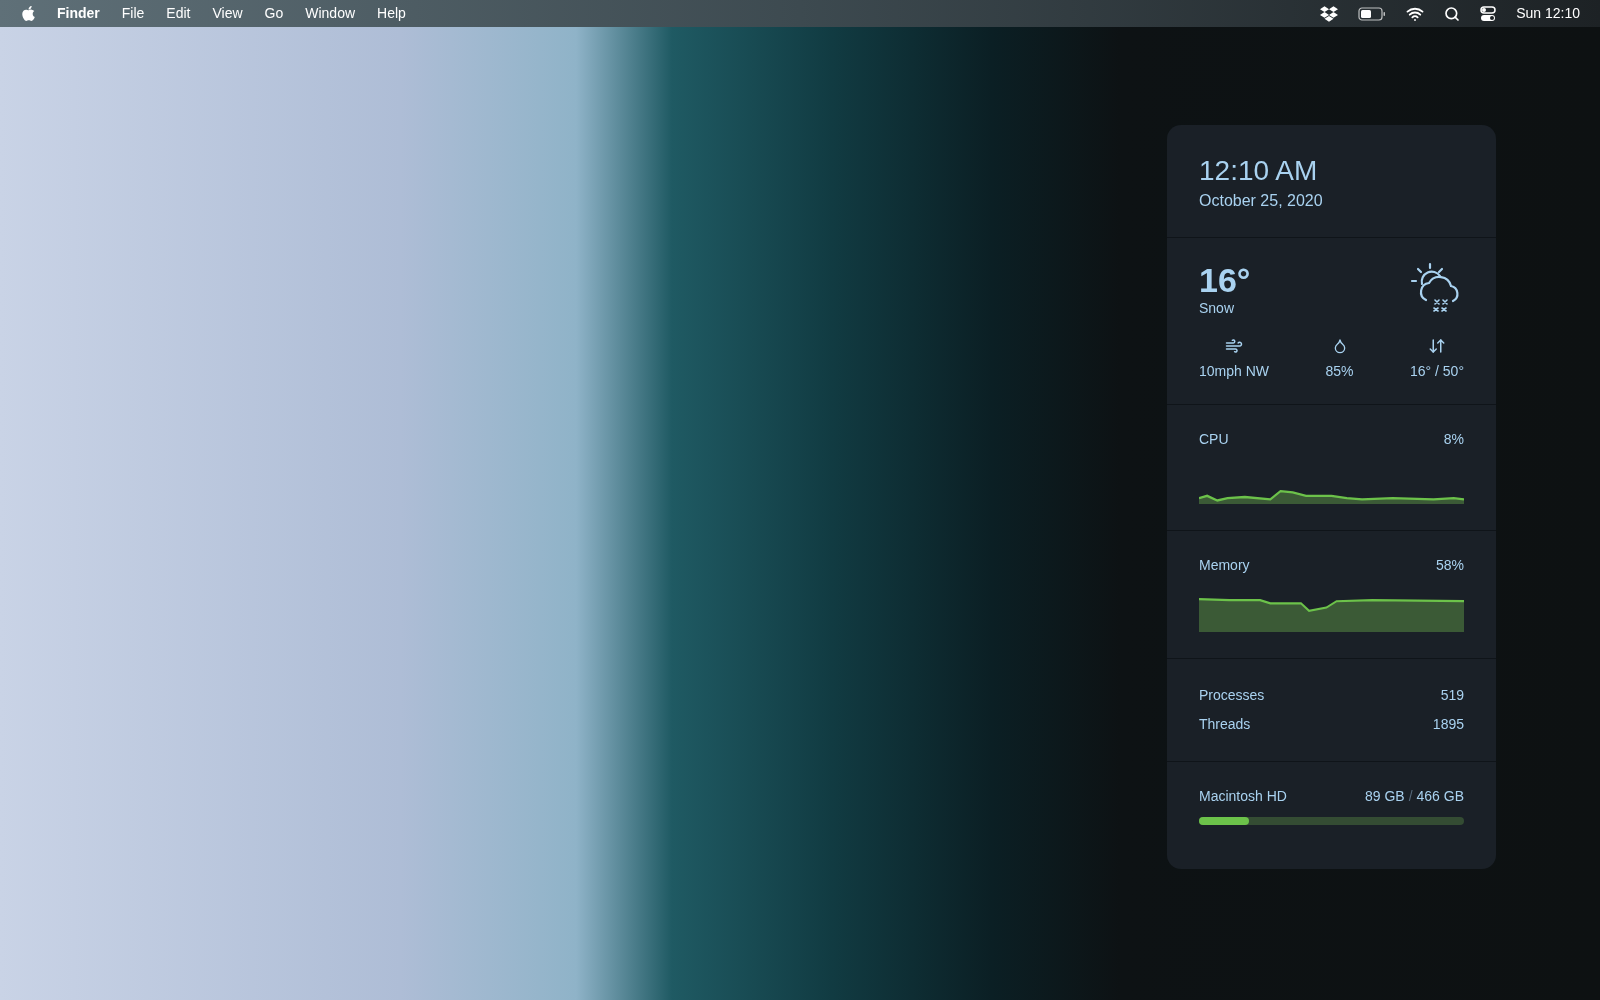 The image size is (1600, 1000). I want to click on humidity-text: 85%, so click(1339, 371).